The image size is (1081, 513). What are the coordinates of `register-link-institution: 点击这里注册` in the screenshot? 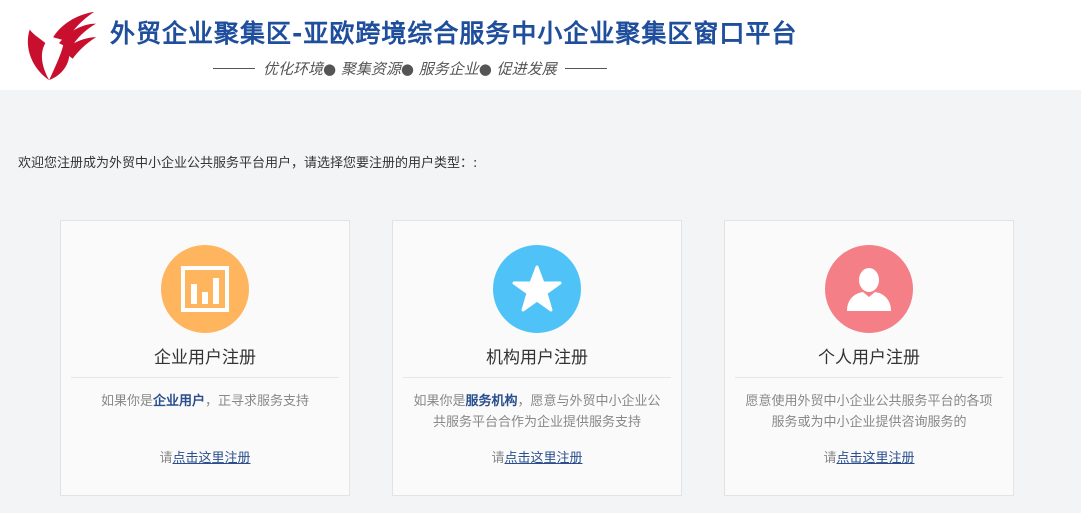 It's located at (544, 458).